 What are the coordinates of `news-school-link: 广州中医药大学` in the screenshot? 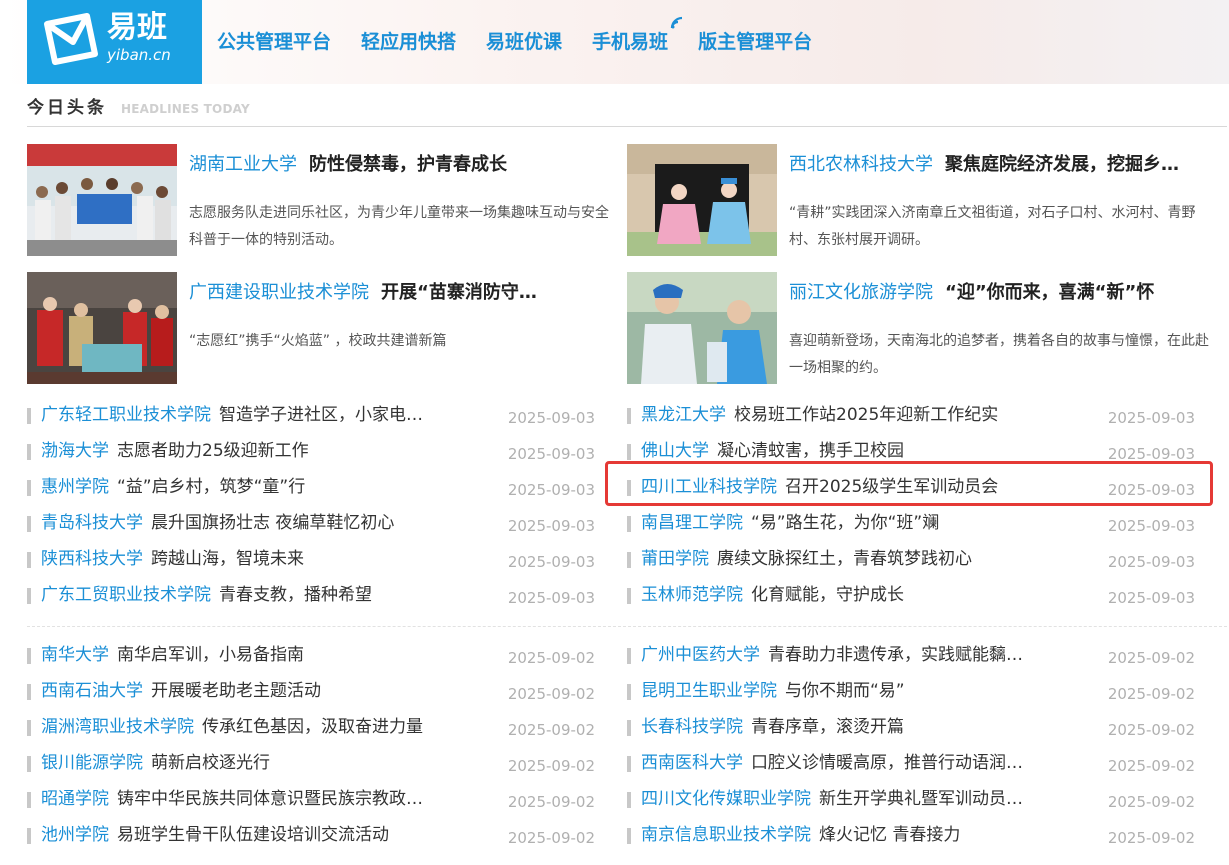 It's located at (700, 655).